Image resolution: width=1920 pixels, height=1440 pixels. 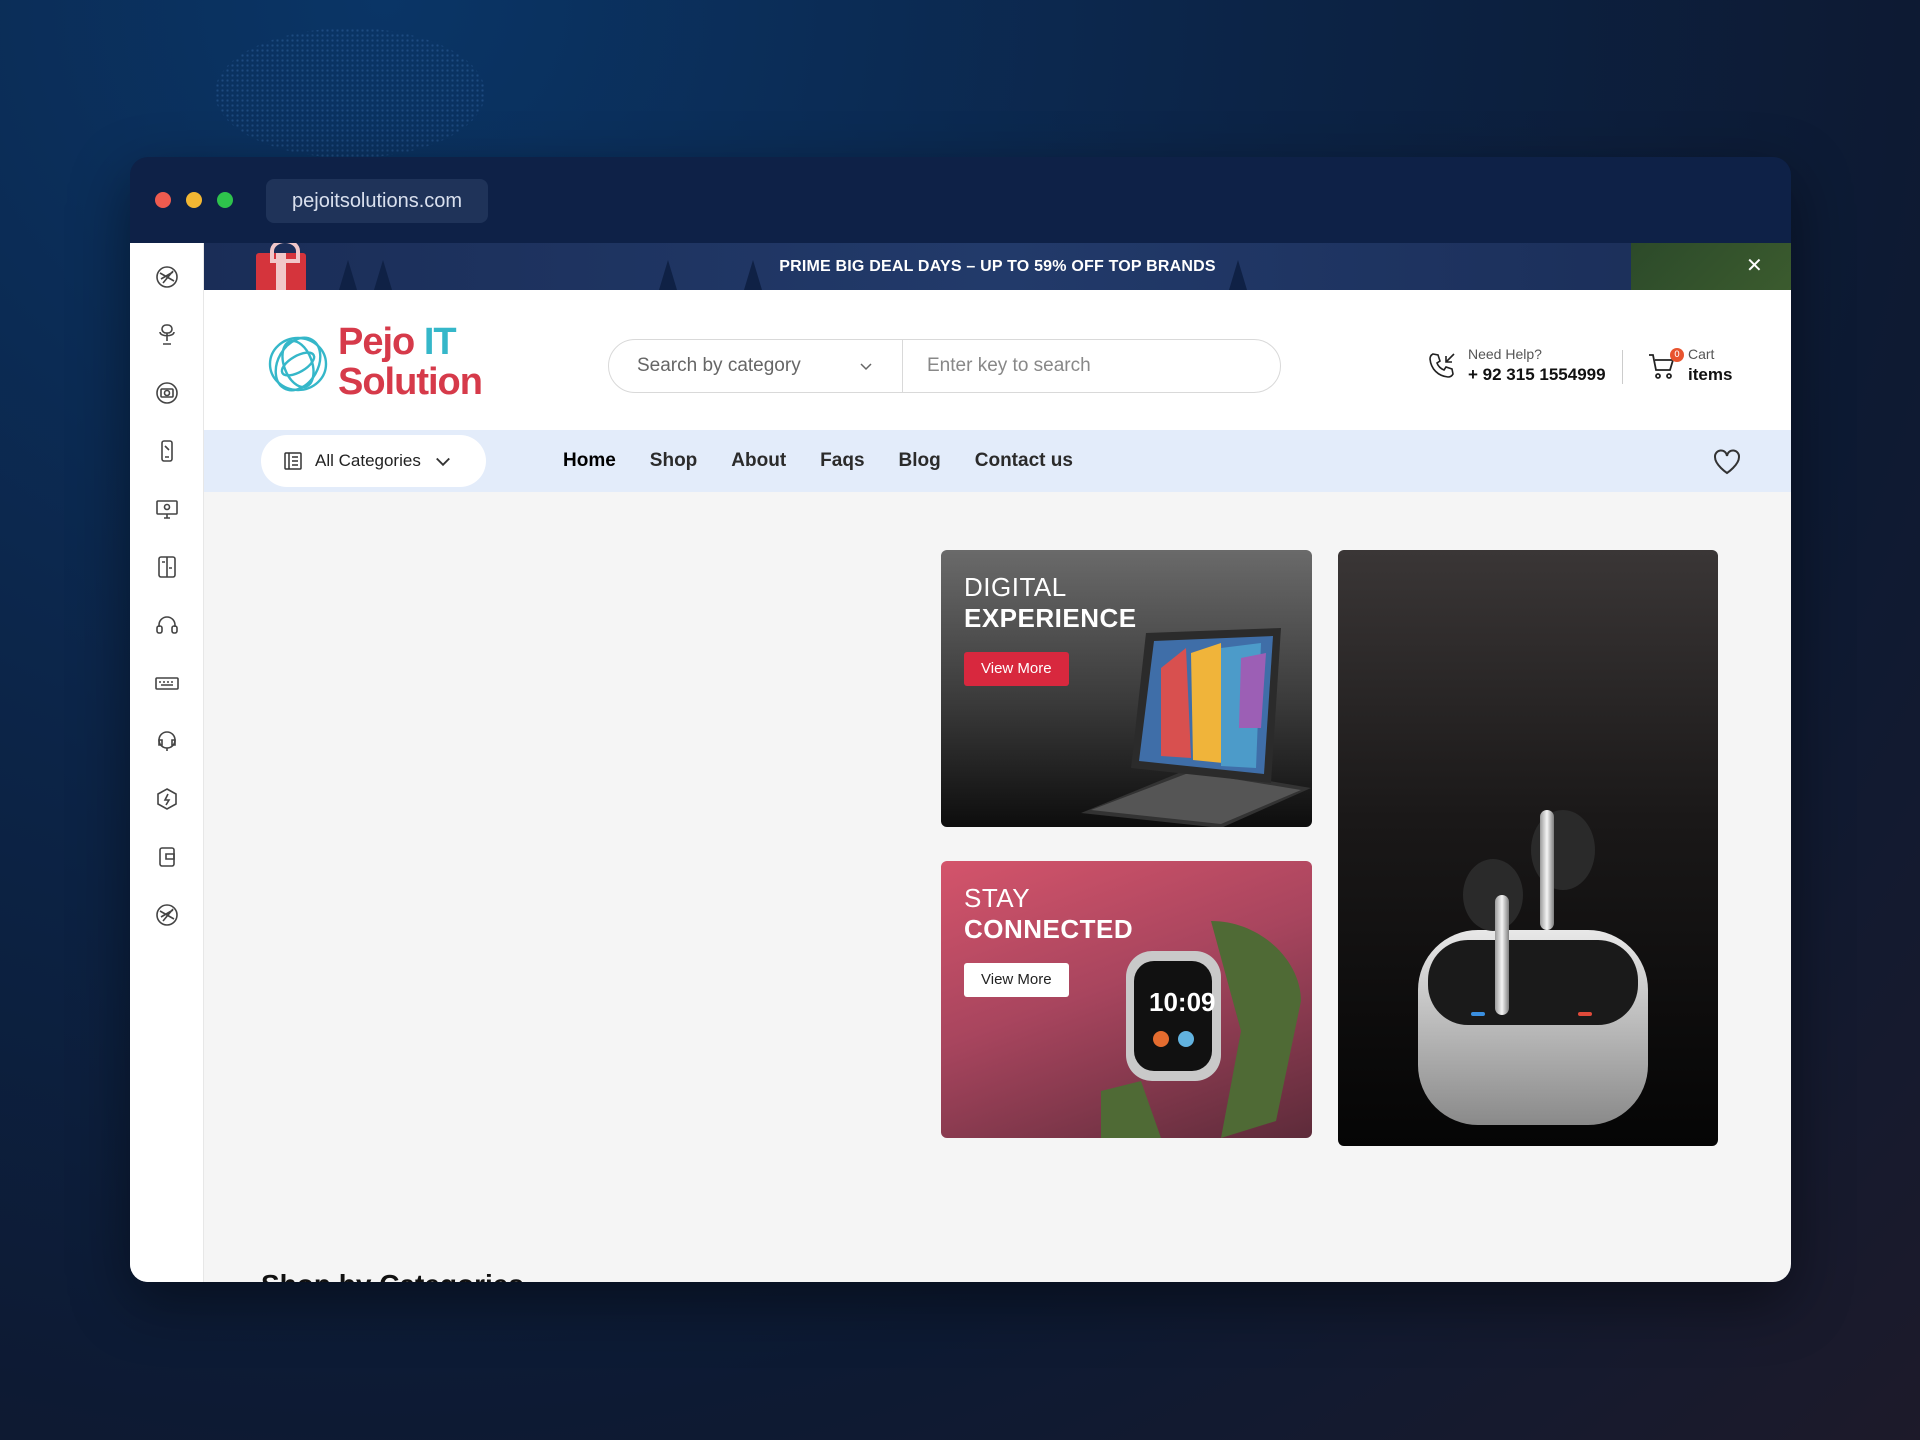 I want to click on maximize-window-button, so click(x=225, y=200).